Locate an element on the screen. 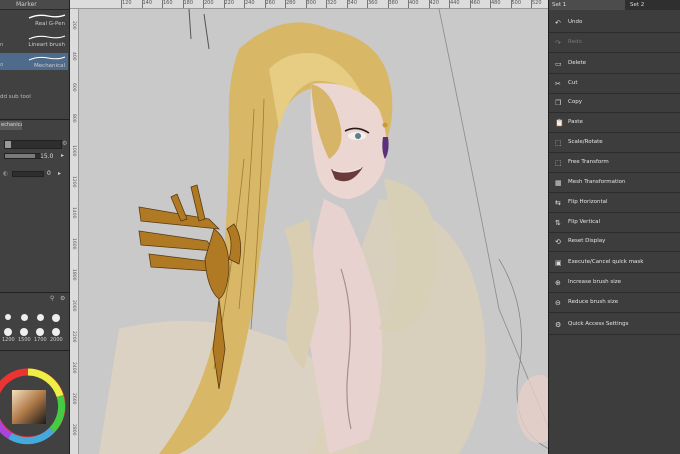  brush-item-lineart: Lineart brush is located at coordinates (34, 40).